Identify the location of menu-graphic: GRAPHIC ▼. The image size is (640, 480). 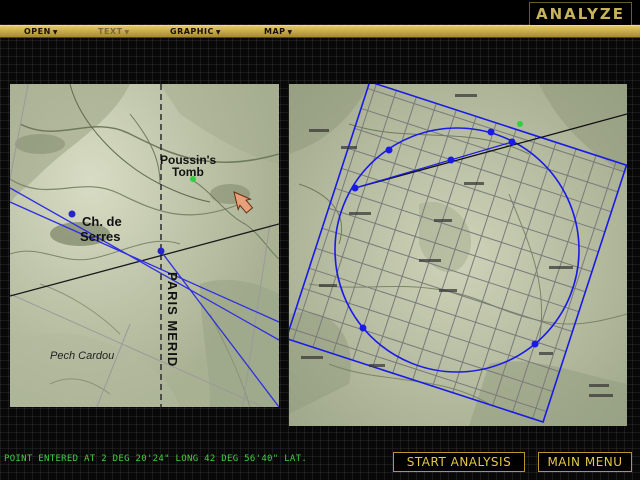
(195, 31).